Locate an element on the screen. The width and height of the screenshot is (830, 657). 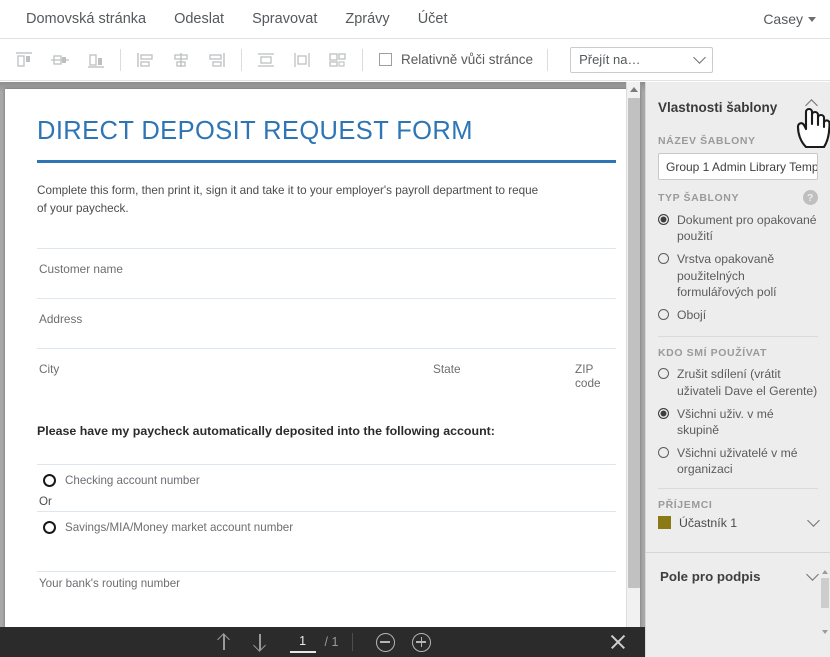
panel-scrollbar is located at coordinates (825, 602).